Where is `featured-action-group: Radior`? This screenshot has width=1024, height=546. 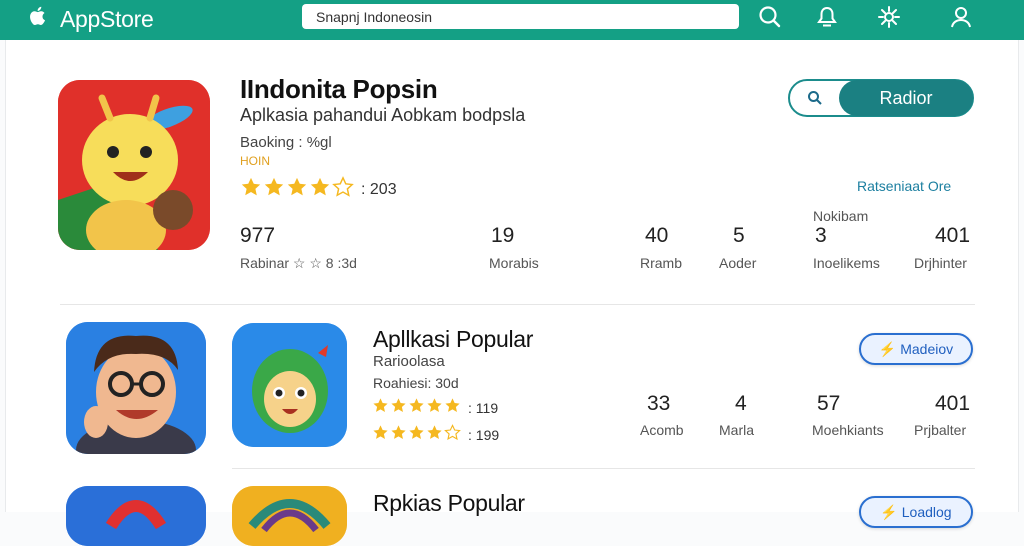
featured-action-group: Radior is located at coordinates (881, 98).